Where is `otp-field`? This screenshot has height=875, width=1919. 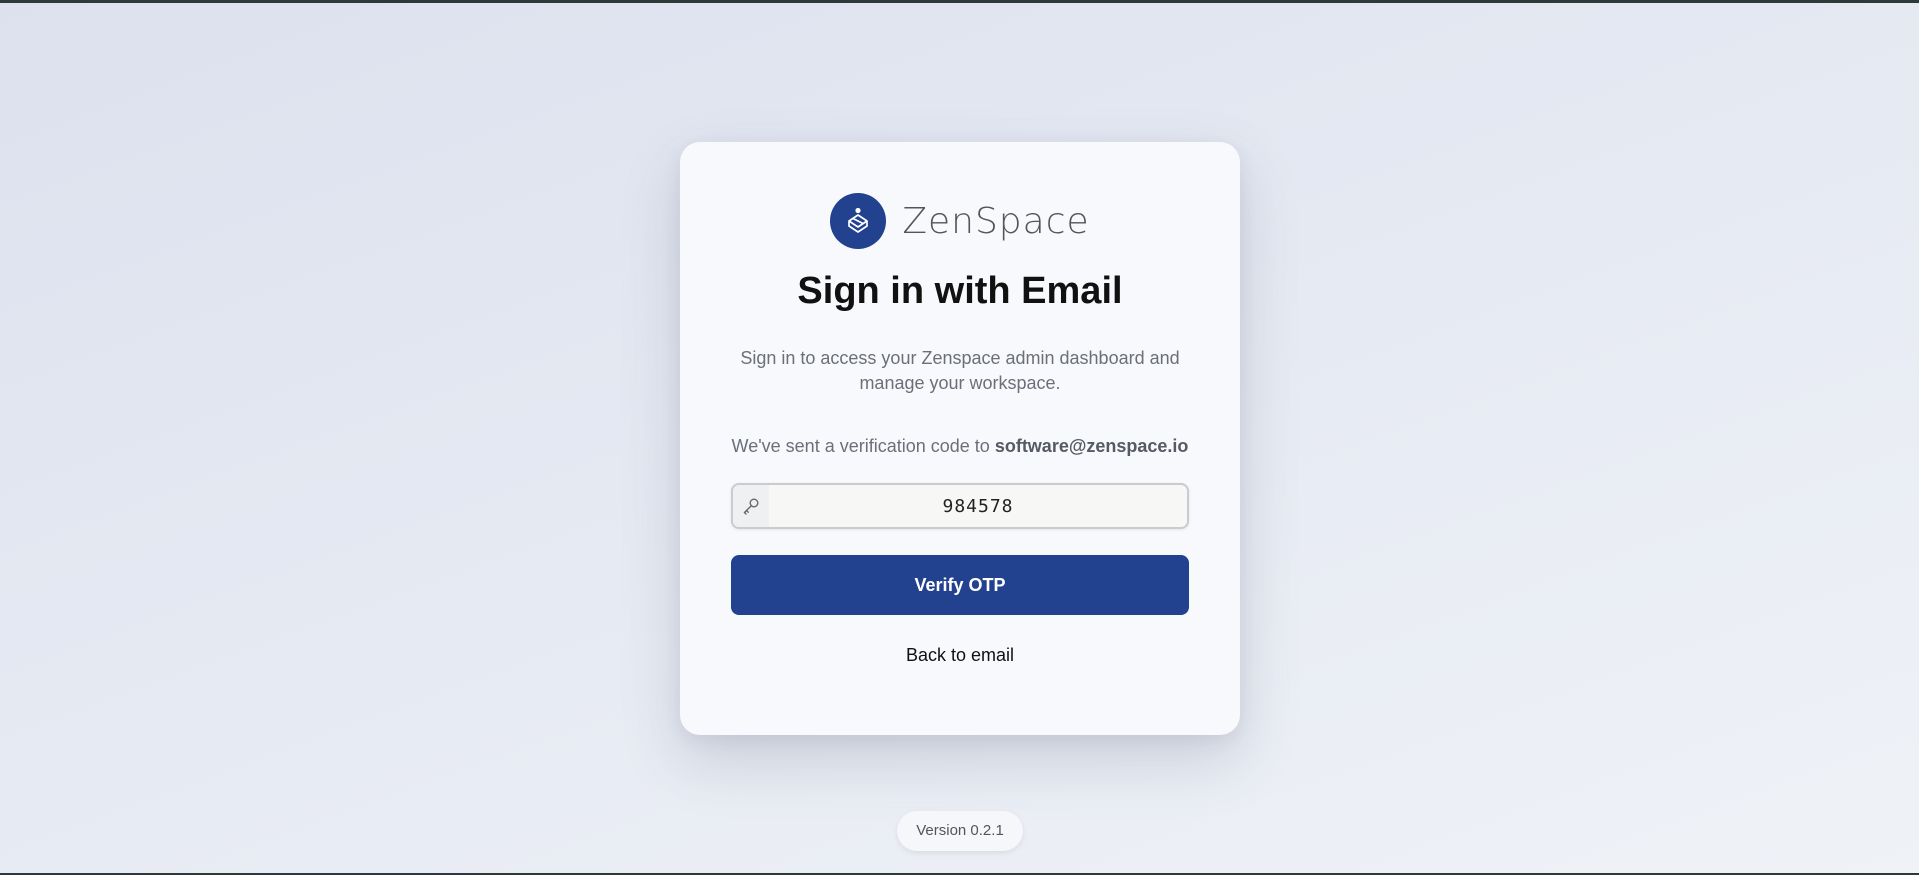 otp-field is located at coordinates (960, 506).